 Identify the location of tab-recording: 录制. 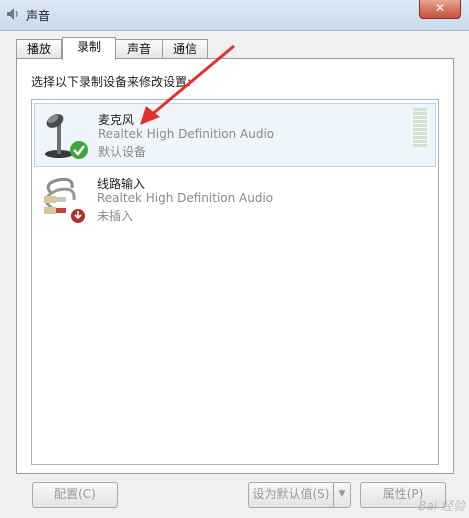
(89, 48).